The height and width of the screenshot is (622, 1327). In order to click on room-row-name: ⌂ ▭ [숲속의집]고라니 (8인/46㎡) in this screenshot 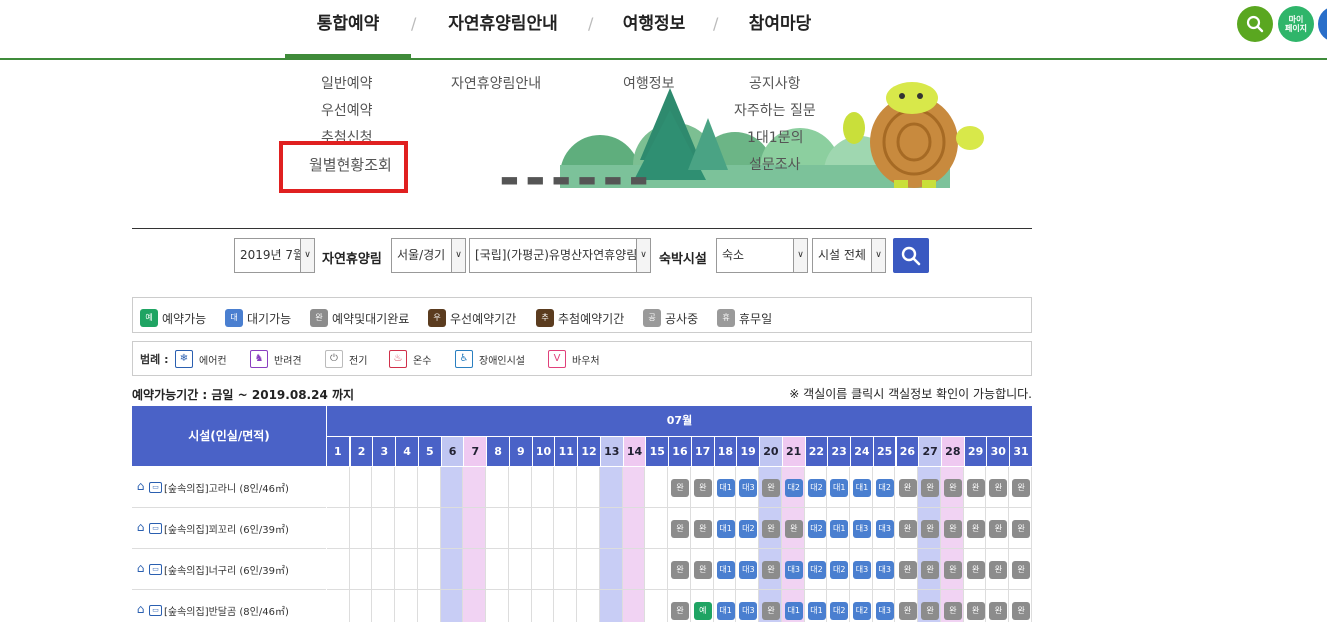, I will do `click(229, 487)`.